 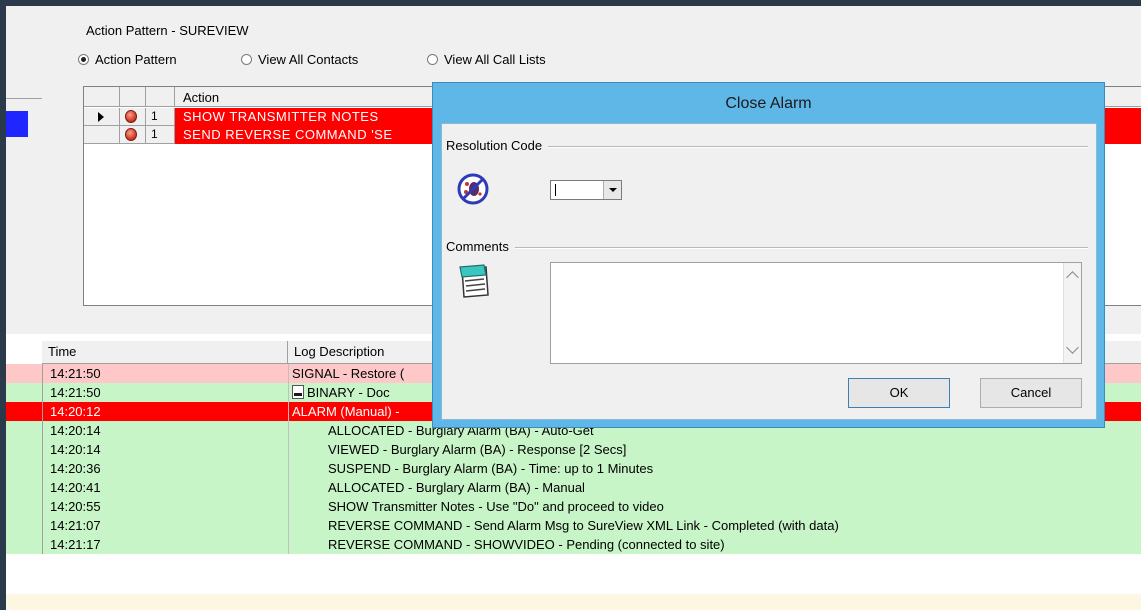 What do you see at coordinates (348, 392) in the screenshot?
I see `log-description-text: BINARY - Doc` at bounding box center [348, 392].